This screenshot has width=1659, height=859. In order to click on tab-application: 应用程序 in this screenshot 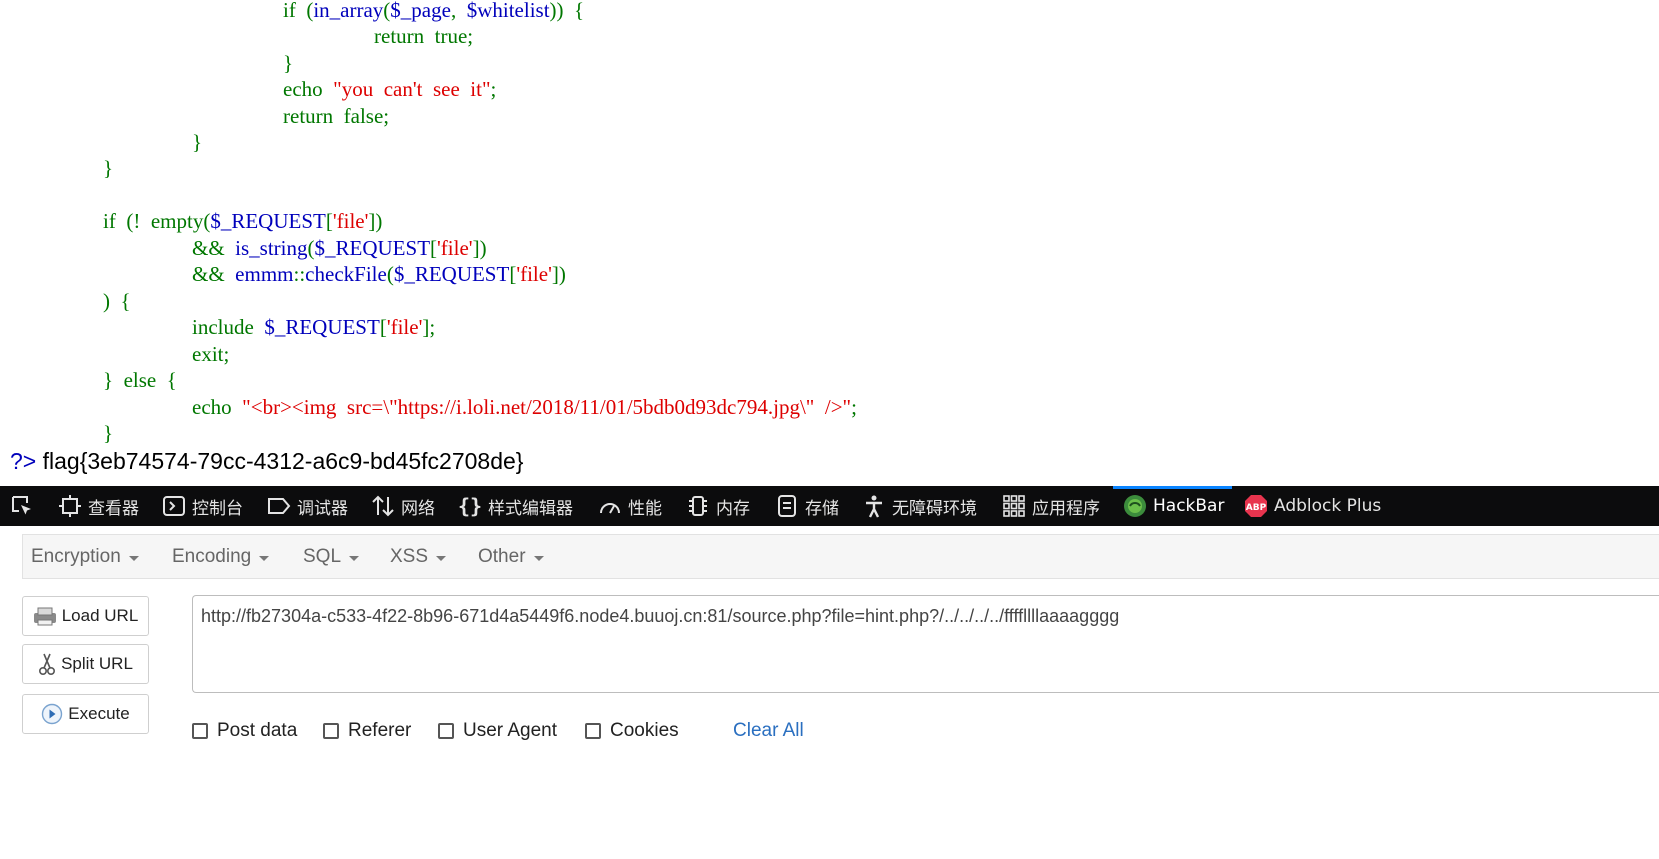, I will do `click(1051, 506)`.